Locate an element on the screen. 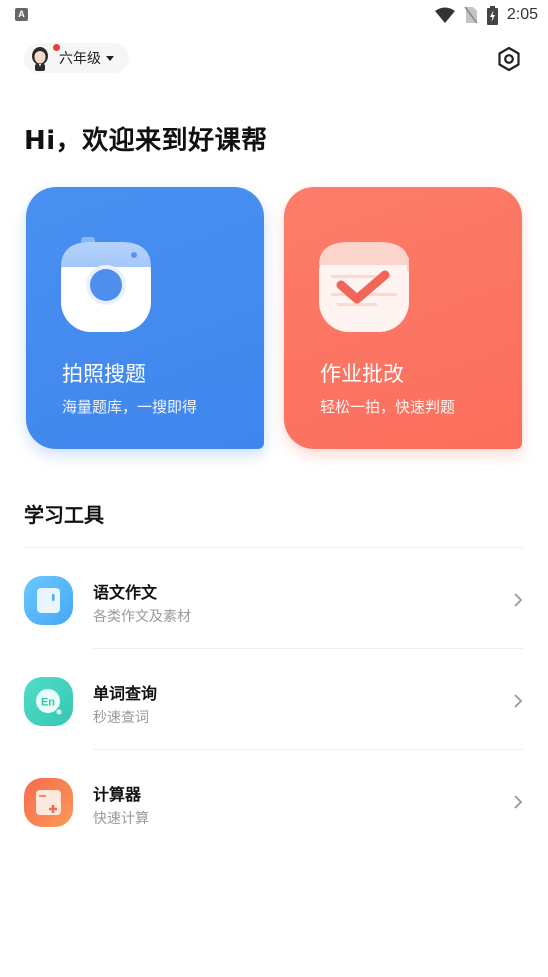  homework-check-card: 作业批改 轻松一拍，快速判题 is located at coordinates (403, 318).